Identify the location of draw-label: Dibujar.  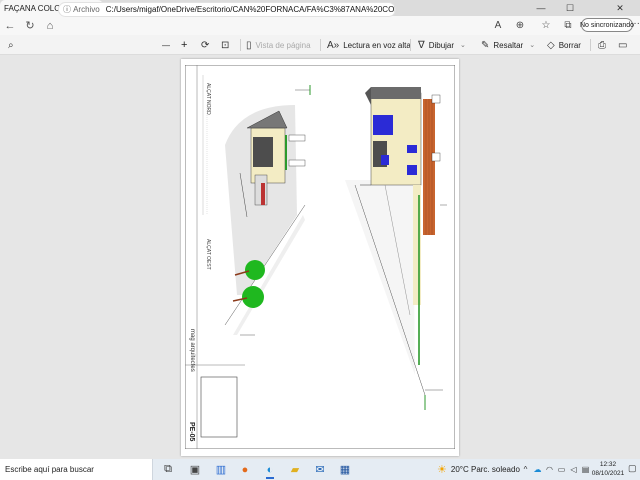
(441, 45).